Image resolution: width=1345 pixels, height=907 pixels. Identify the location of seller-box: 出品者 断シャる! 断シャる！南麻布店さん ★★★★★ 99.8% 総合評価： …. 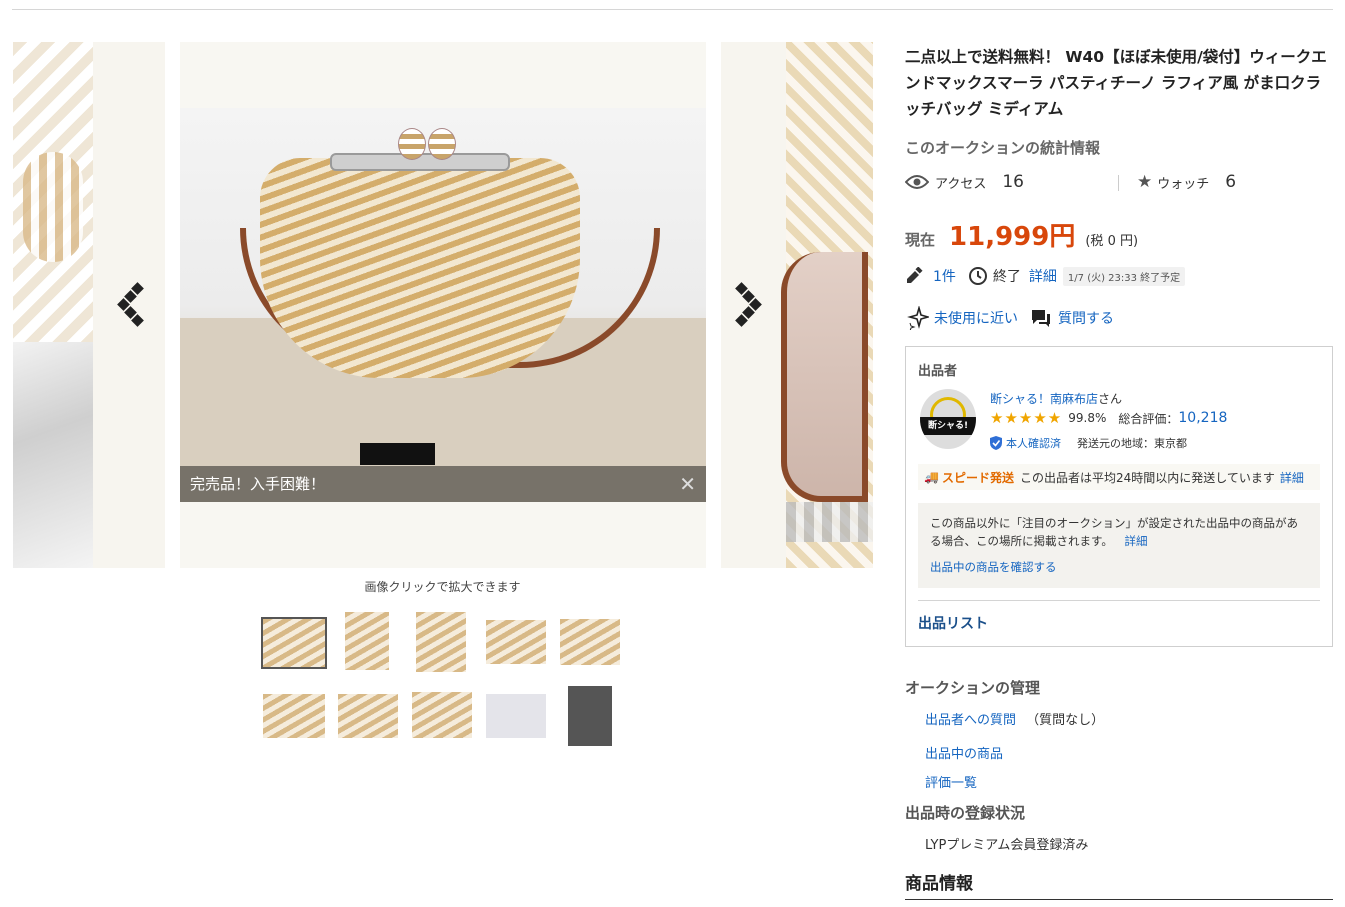
(1119, 496).